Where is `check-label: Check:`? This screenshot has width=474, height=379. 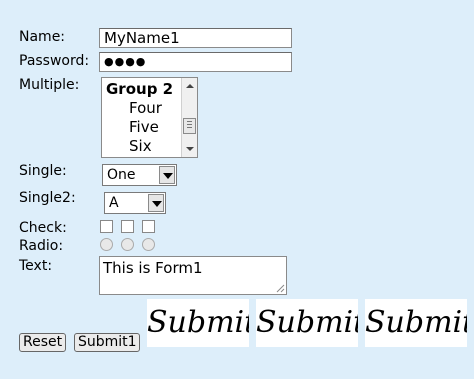 check-label: Check: is located at coordinates (43, 228).